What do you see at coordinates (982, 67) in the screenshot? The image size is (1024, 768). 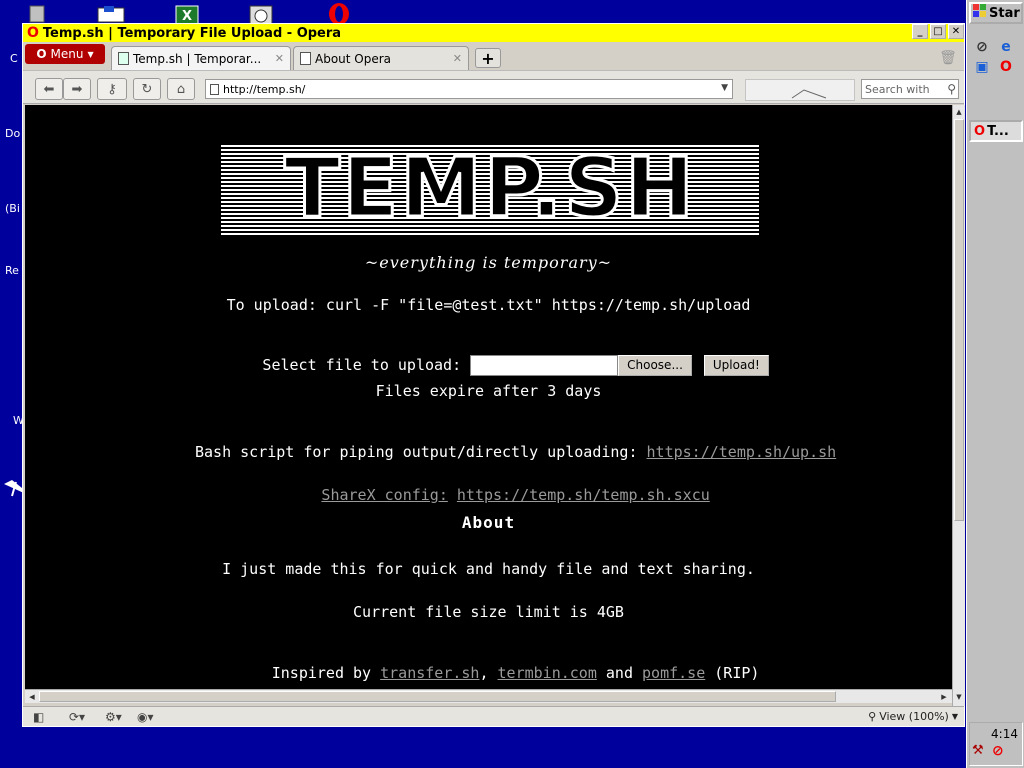 I see `network-icon: ▣` at bounding box center [982, 67].